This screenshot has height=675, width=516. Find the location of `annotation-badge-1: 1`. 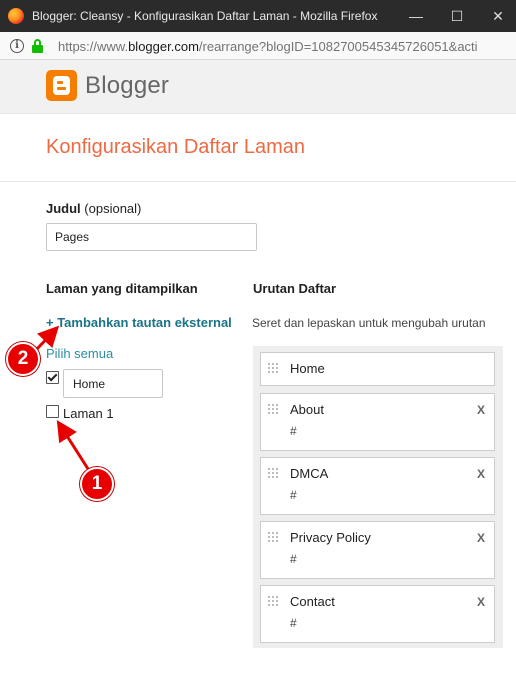

annotation-badge-1: 1 is located at coordinates (97, 484).